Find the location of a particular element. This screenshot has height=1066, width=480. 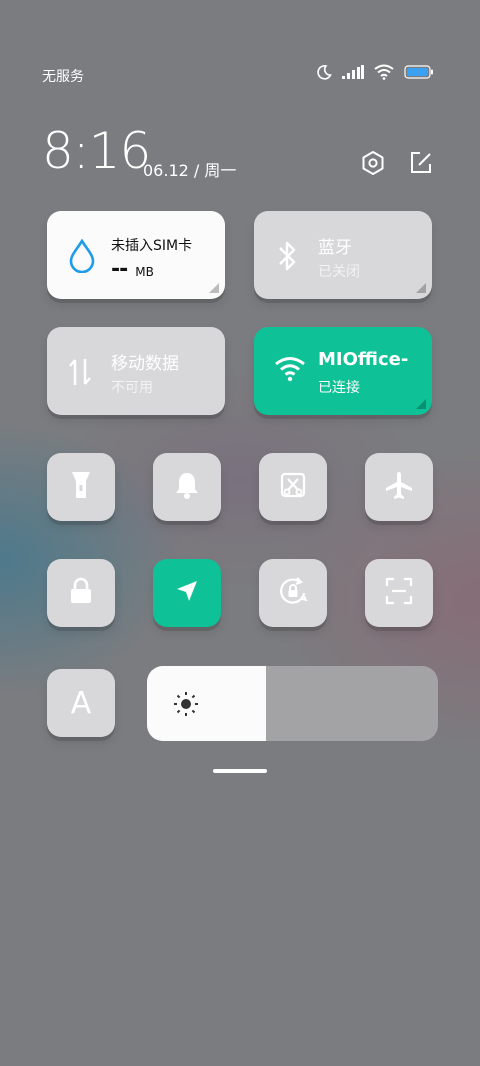

flashlight-toggle is located at coordinates (81, 487).